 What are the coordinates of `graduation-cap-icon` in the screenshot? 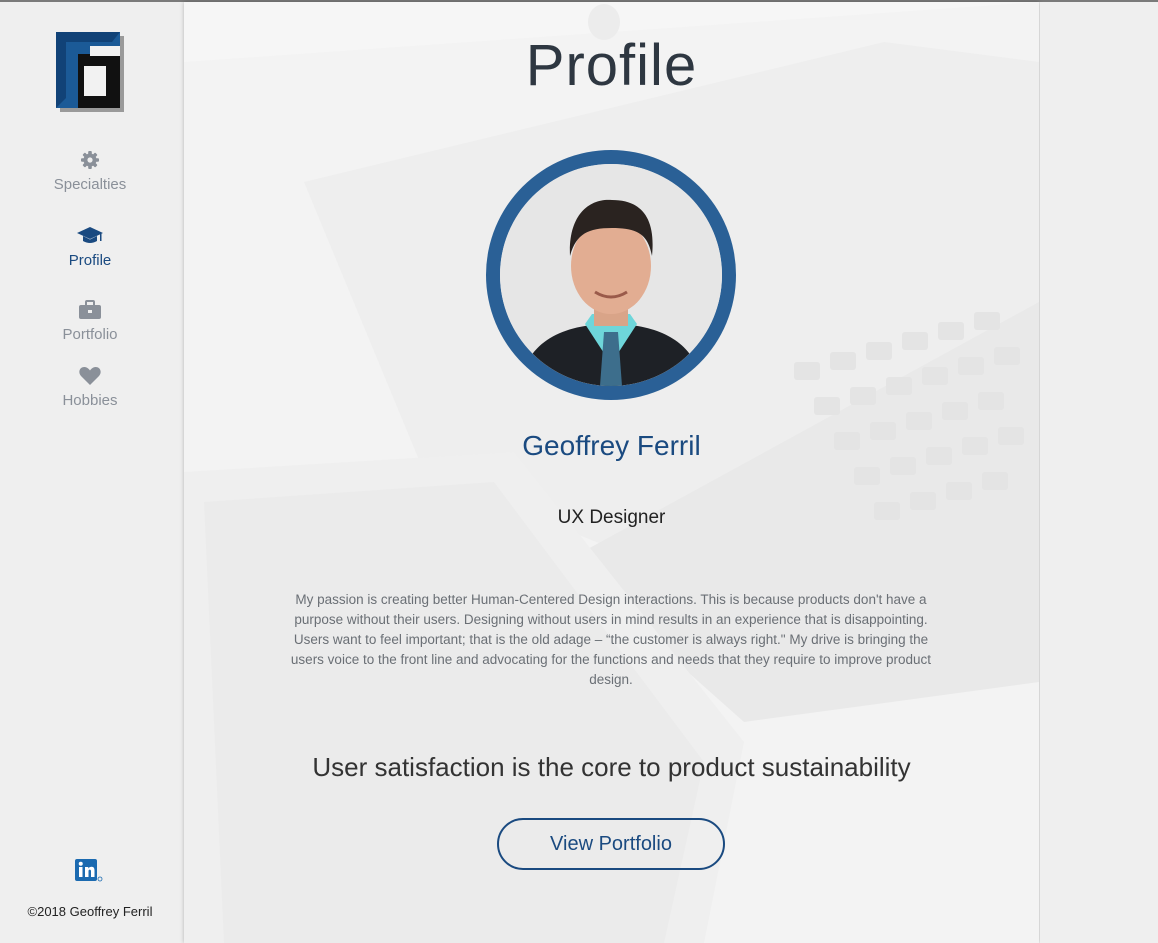 It's located at (90, 235).